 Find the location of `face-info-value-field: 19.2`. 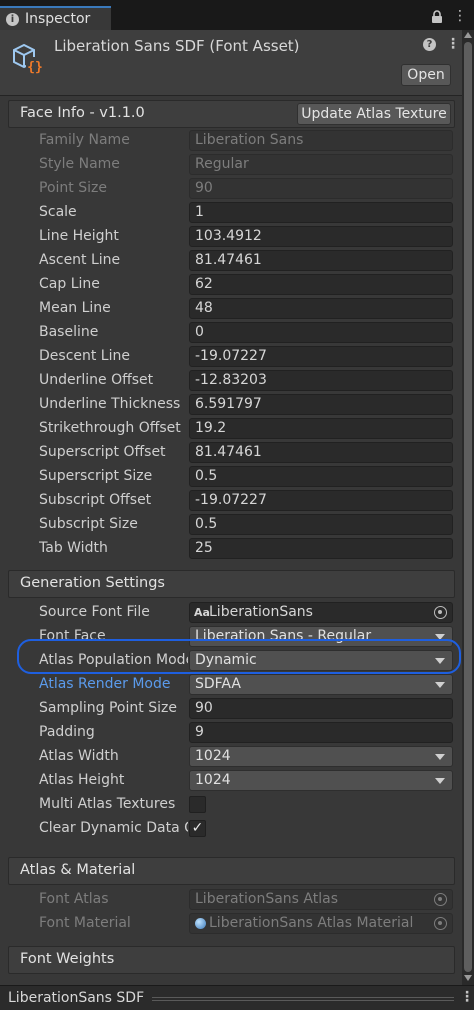

face-info-value-field: 19.2 is located at coordinates (321, 428).